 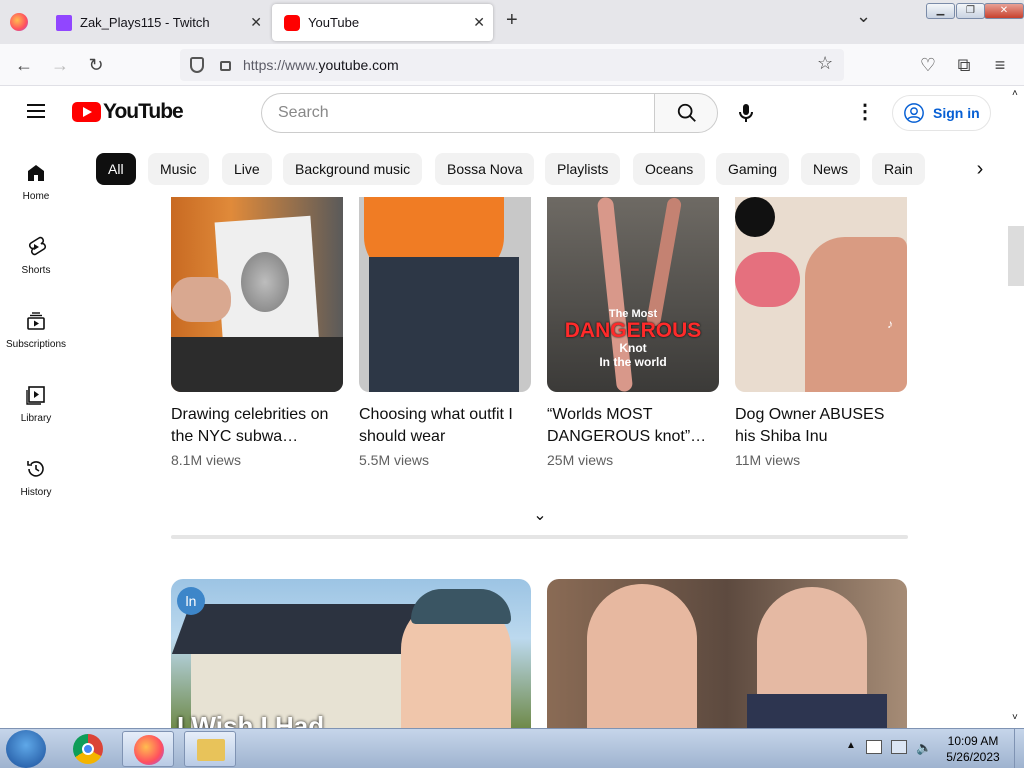 What do you see at coordinates (1015, 93) in the screenshot?
I see `scroll-up-icon: ˄` at bounding box center [1015, 93].